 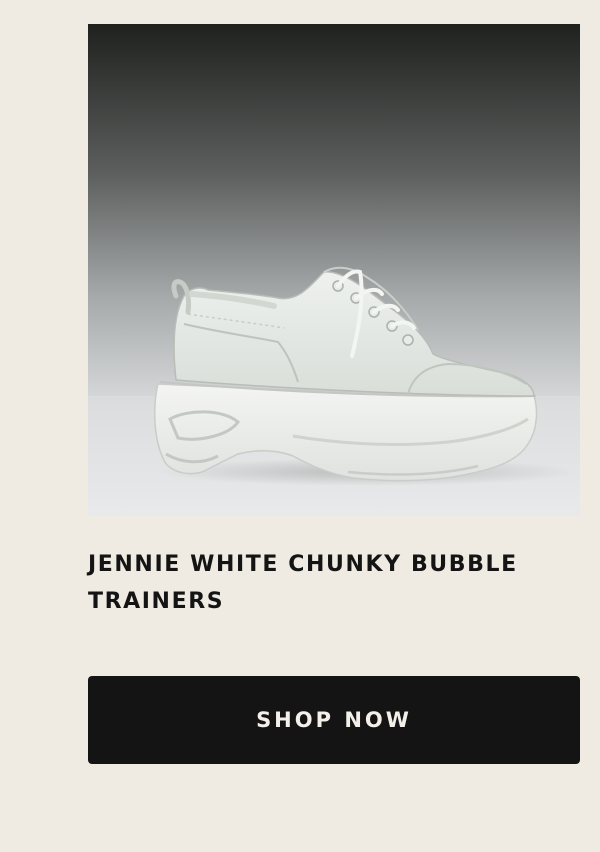 I want to click on product-title: JENNIE WHITE CHUNKY BUBBLE TRAINERS, so click(x=308, y=583).